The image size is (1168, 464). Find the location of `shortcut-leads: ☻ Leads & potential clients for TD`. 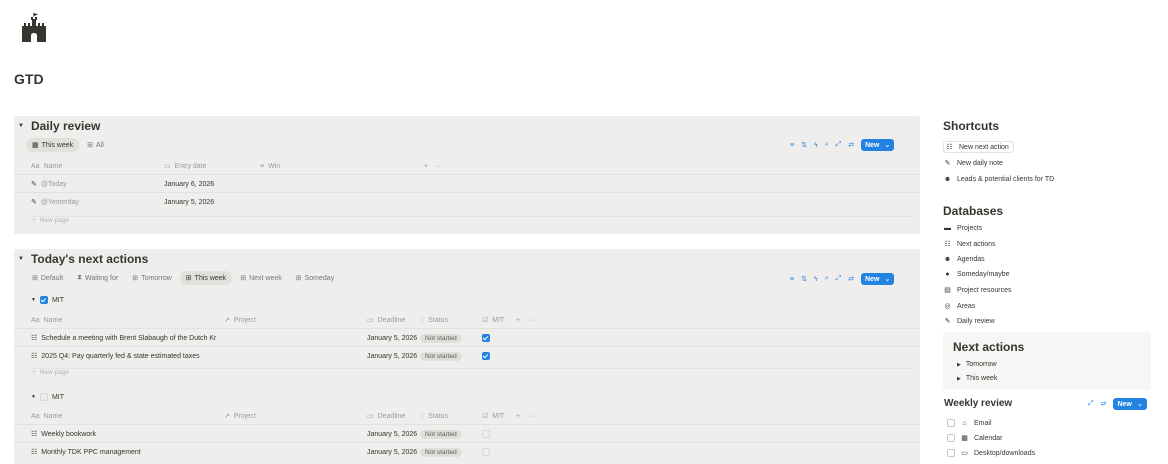

shortcut-leads: ☻ Leads & potential clients for TD is located at coordinates (998, 179).